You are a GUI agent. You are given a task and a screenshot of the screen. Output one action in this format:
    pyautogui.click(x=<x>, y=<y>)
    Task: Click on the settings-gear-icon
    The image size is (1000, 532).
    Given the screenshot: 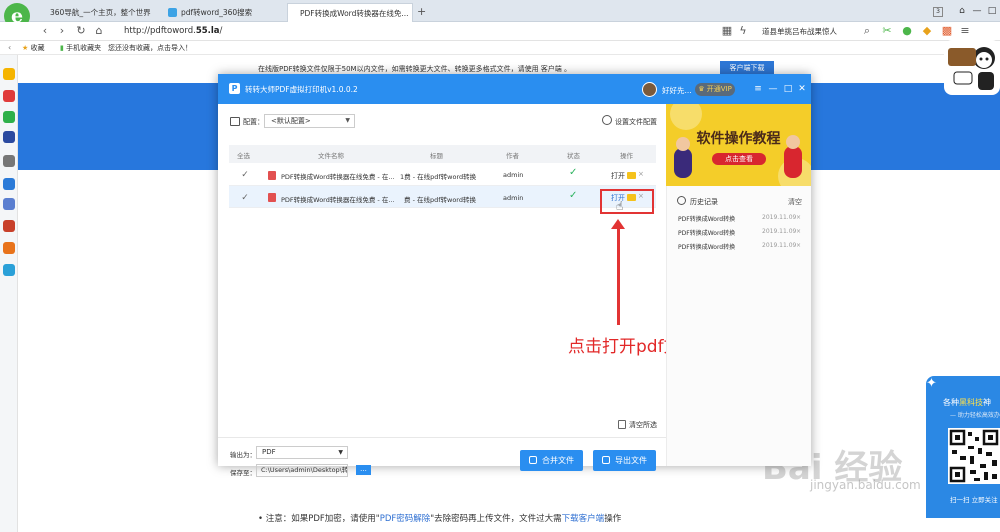 What is the action you would take?
    pyautogui.click(x=607, y=120)
    